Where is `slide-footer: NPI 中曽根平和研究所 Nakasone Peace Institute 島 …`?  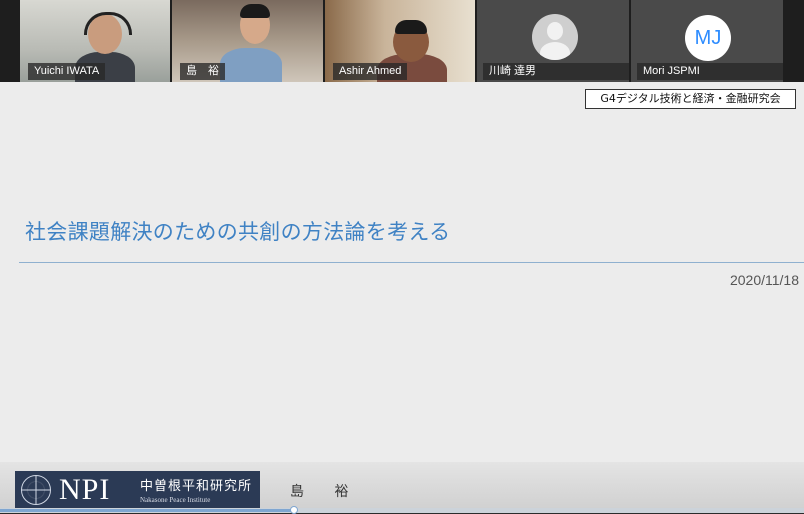 slide-footer: NPI 中曽根平和研究所 Nakasone Peace Institute 島 … is located at coordinates (402, 487).